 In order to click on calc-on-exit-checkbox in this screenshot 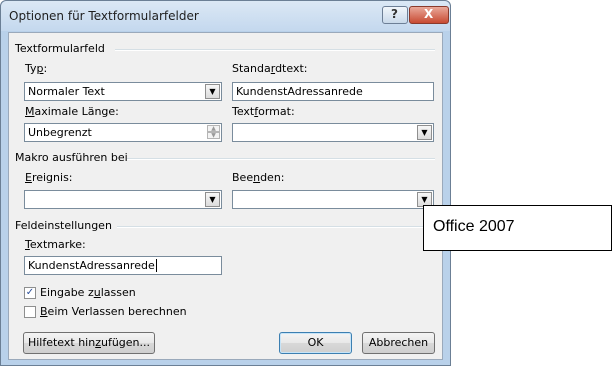, I will do `click(30, 312)`.